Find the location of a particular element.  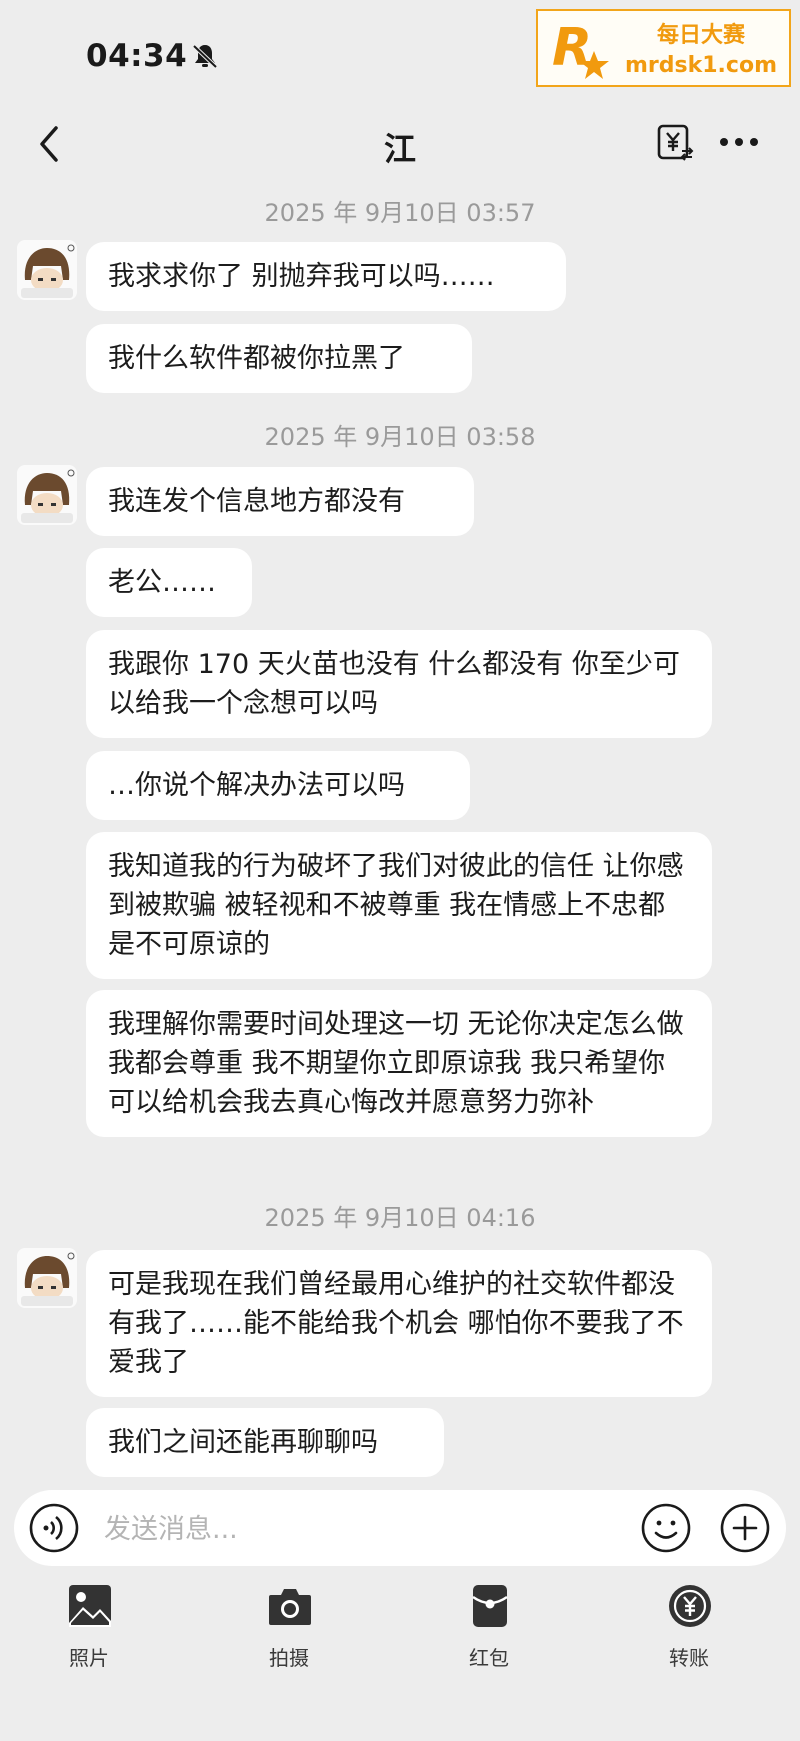

message-bubble: 我连发个信息地方都没有 is located at coordinates (280, 501).